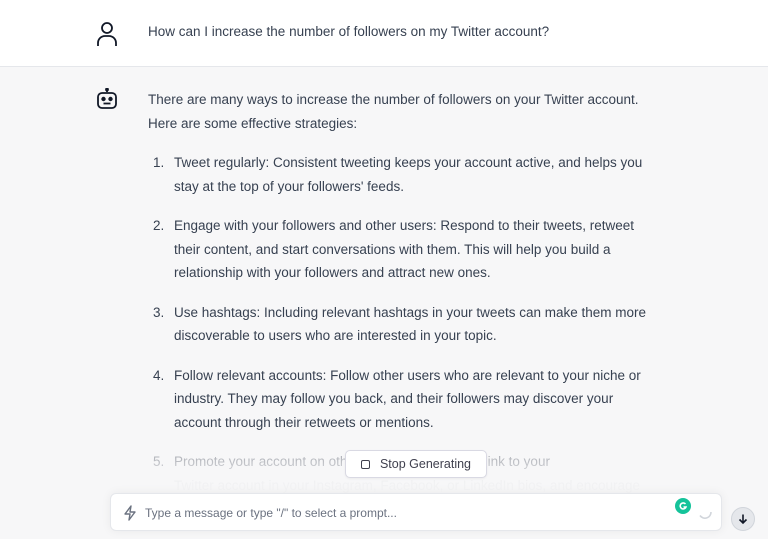 Image resolution: width=768 pixels, height=539 pixels. I want to click on user-icon, so click(107, 34).